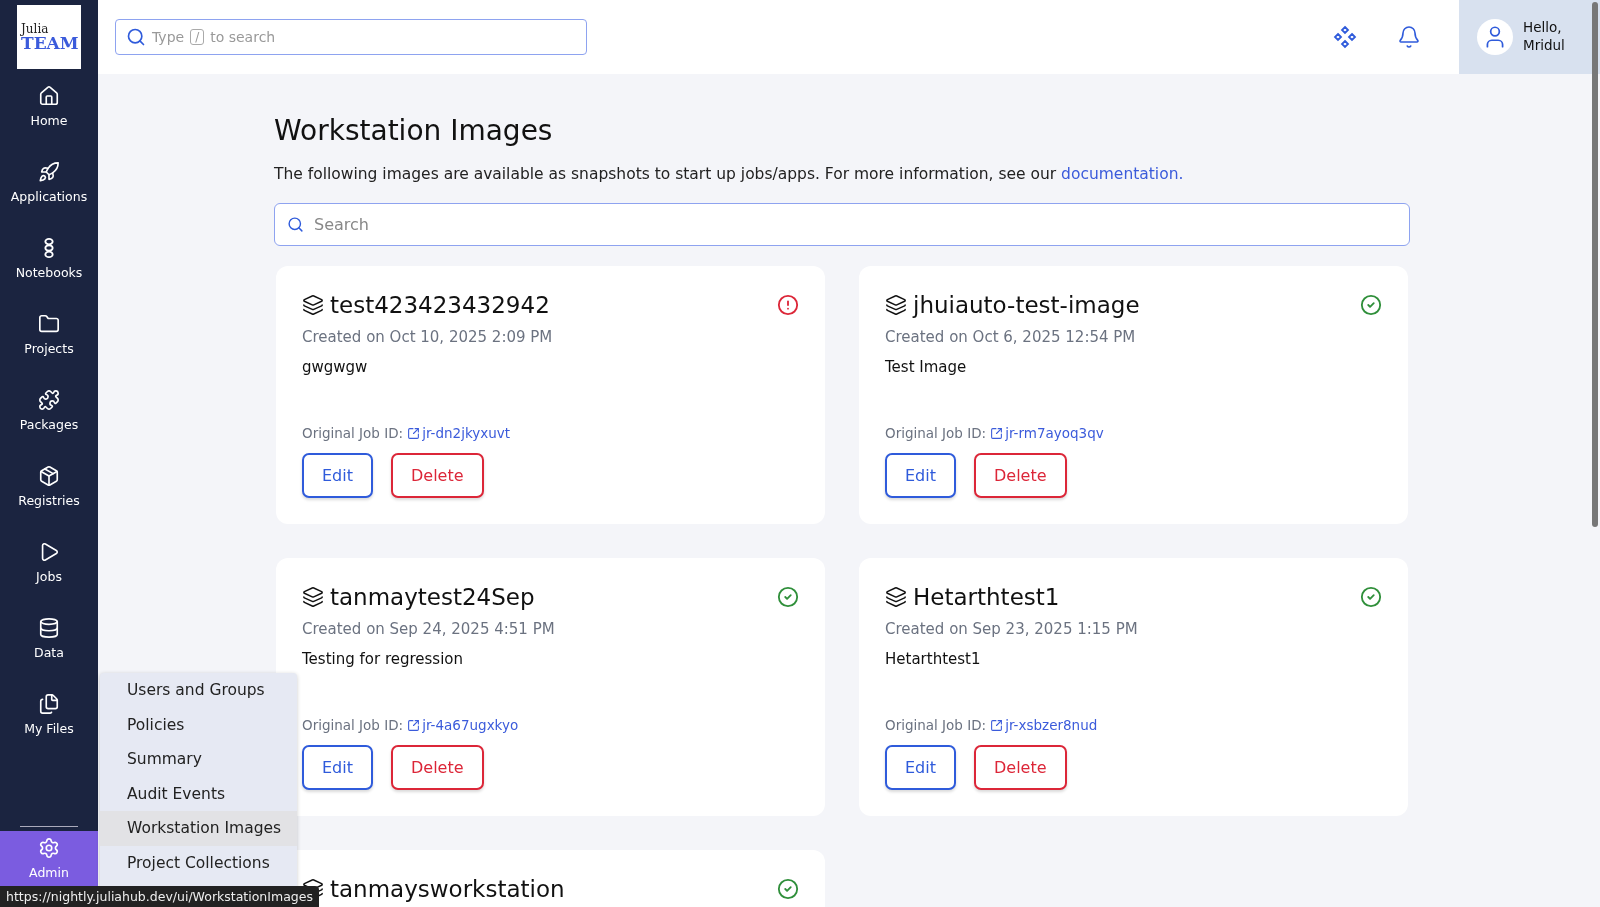 The height and width of the screenshot is (907, 1600). I want to click on image-name: jhuiauto-test-image, so click(1026, 305).